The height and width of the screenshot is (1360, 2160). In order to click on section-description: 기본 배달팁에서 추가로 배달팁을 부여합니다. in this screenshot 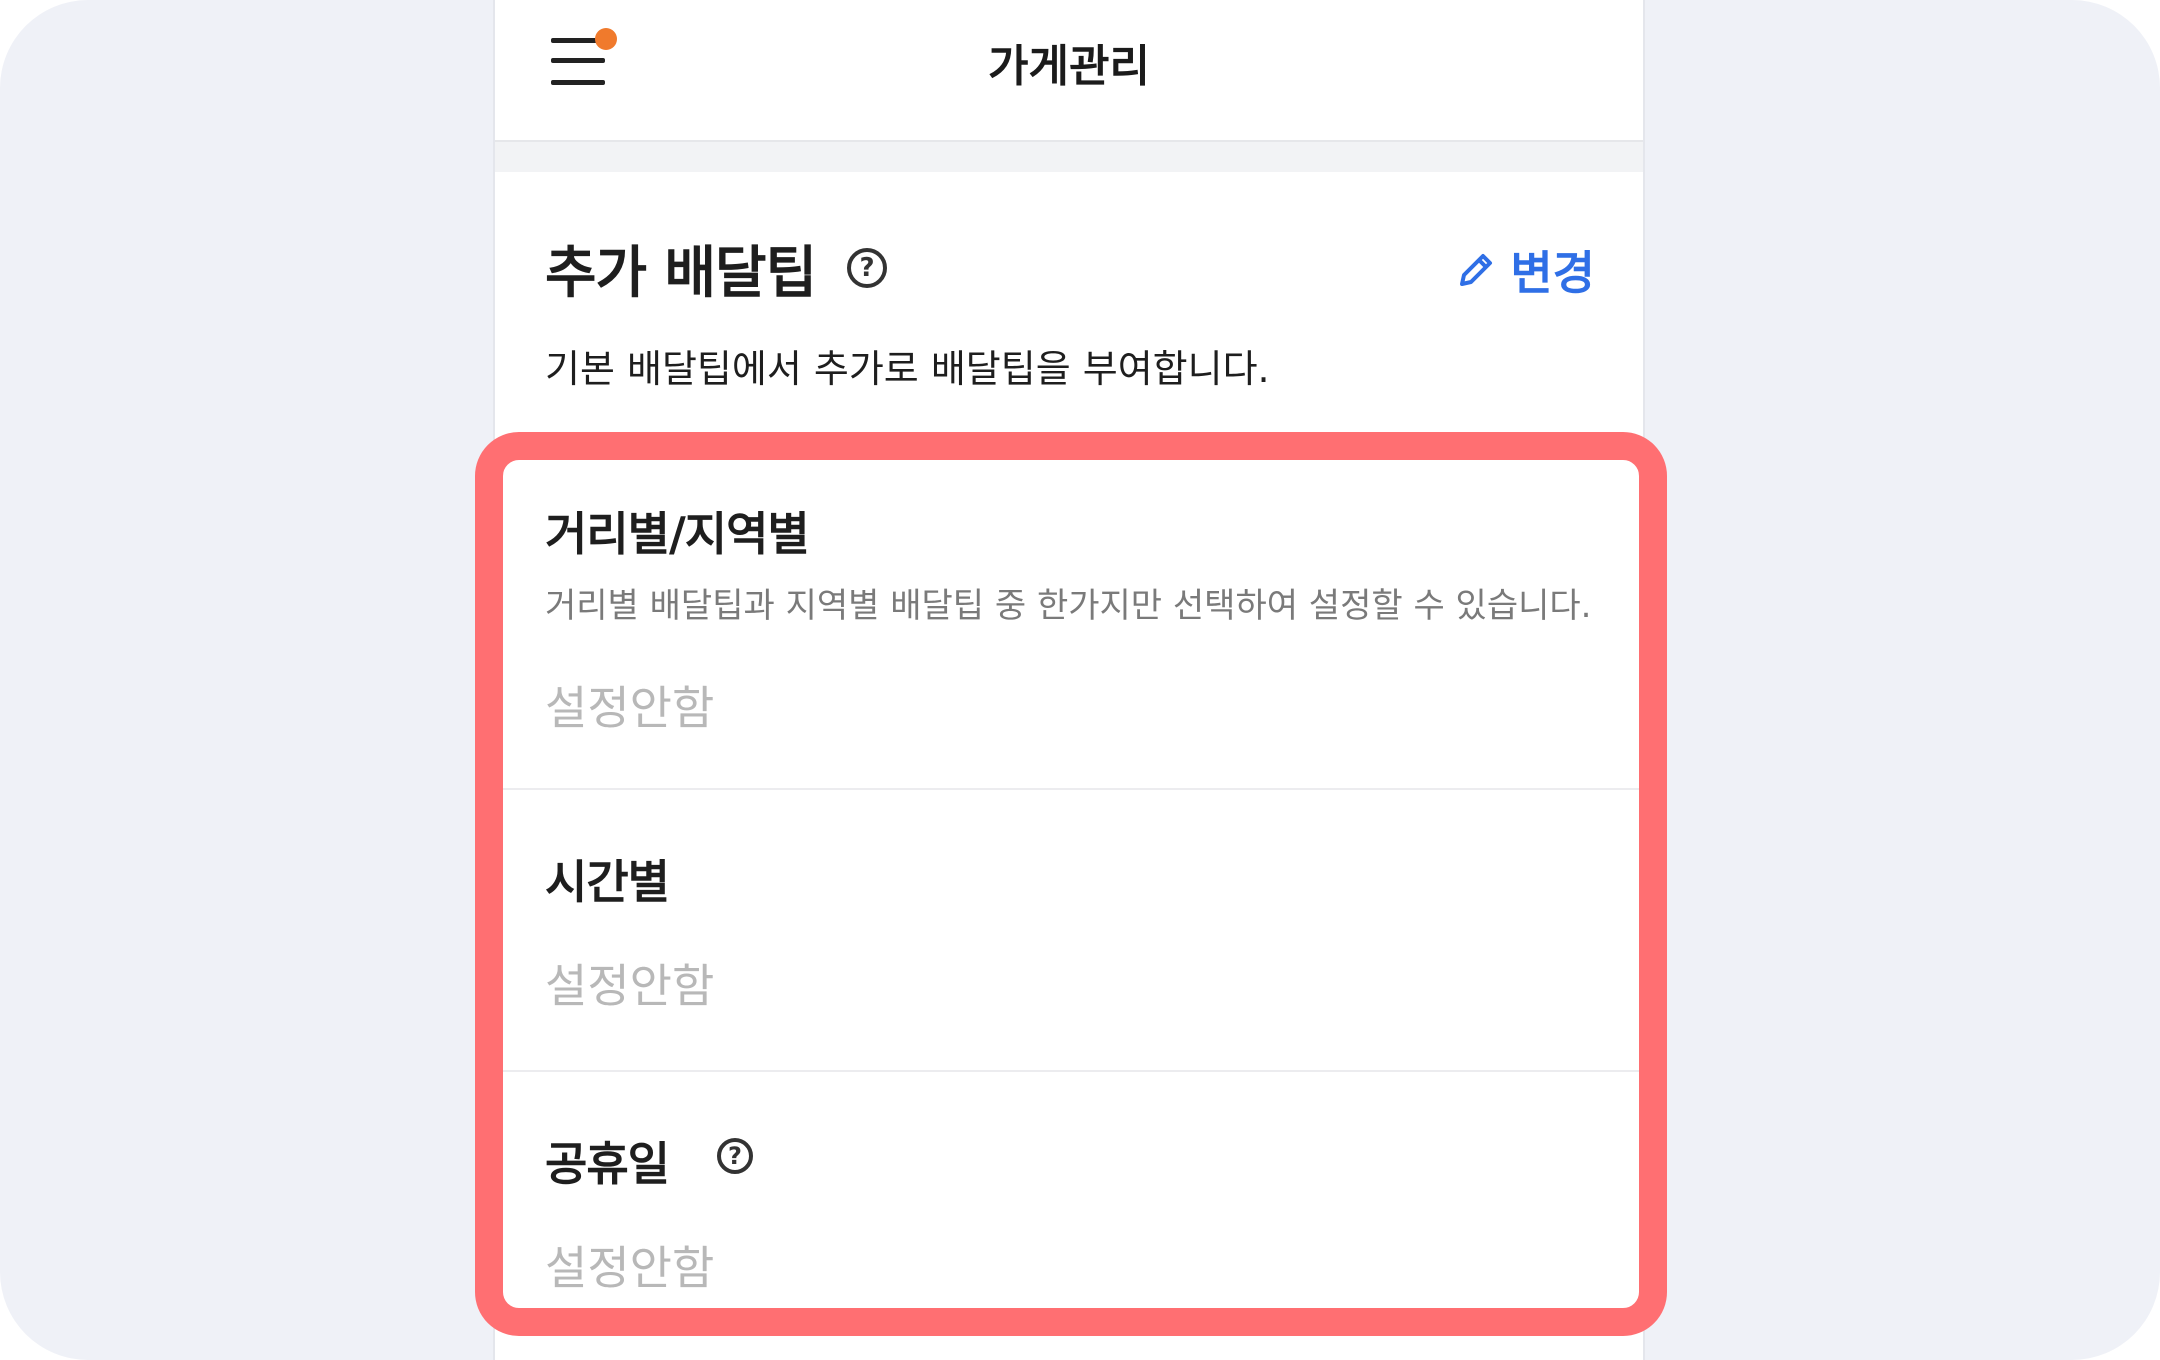, I will do `click(907, 369)`.